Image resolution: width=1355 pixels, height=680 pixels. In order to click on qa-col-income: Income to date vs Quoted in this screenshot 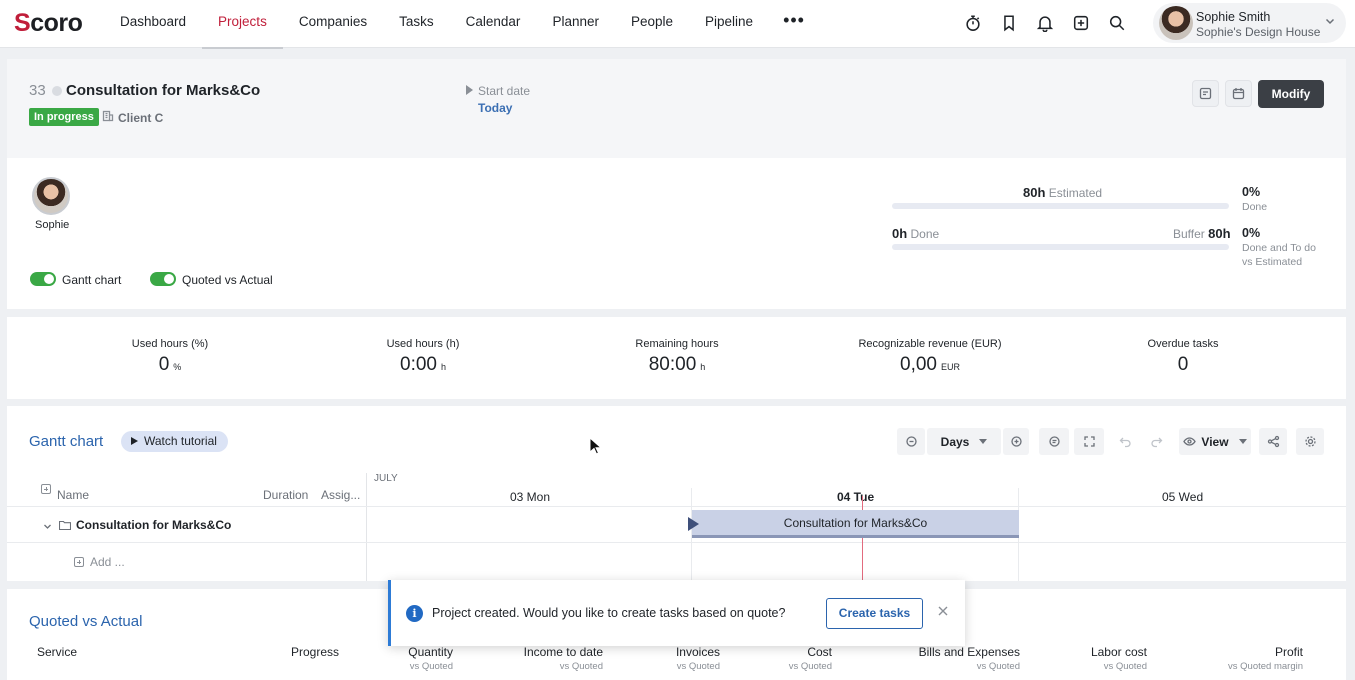, I will do `click(563, 658)`.